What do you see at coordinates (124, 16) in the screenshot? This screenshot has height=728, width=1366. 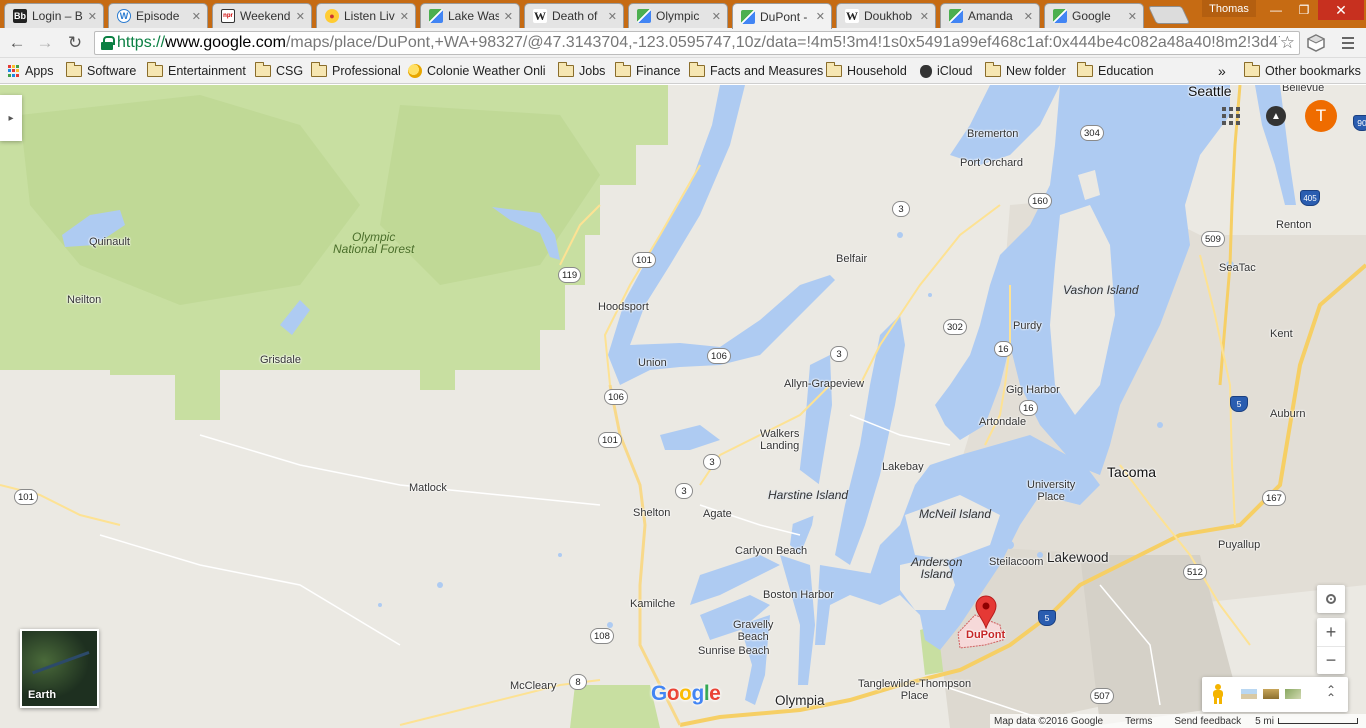 I see `wordpress-icon: W` at bounding box center [124, 16].